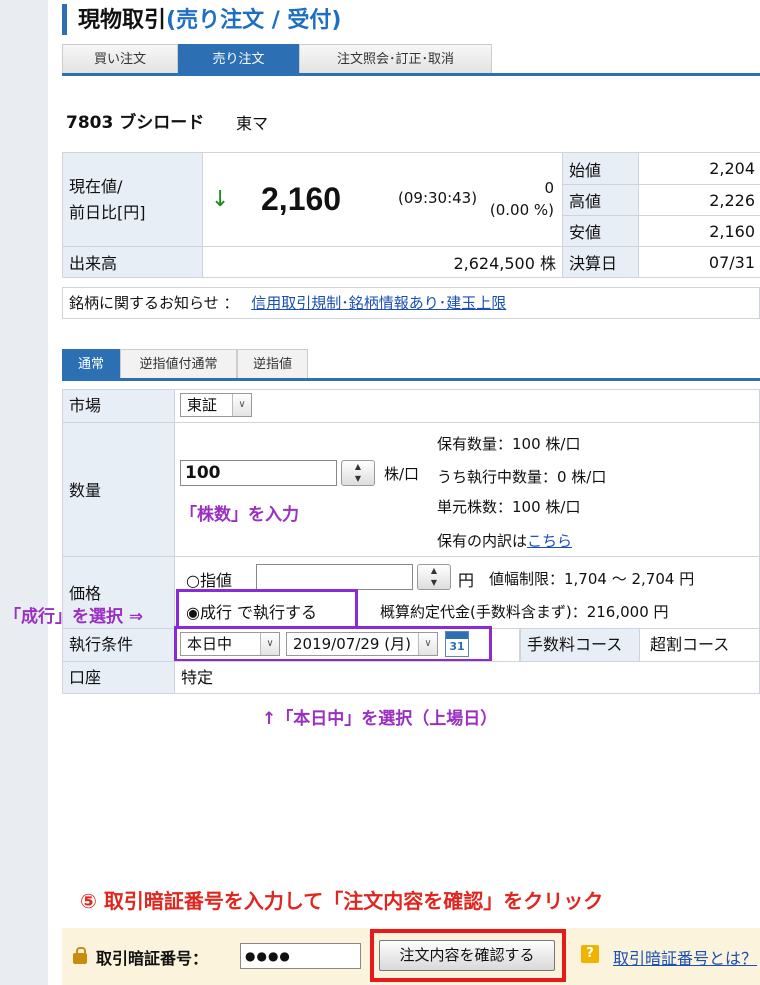  Describe the element at coordinates (272, 364) in the screenshot. I see `tab-stop: 逆指値` at that location.